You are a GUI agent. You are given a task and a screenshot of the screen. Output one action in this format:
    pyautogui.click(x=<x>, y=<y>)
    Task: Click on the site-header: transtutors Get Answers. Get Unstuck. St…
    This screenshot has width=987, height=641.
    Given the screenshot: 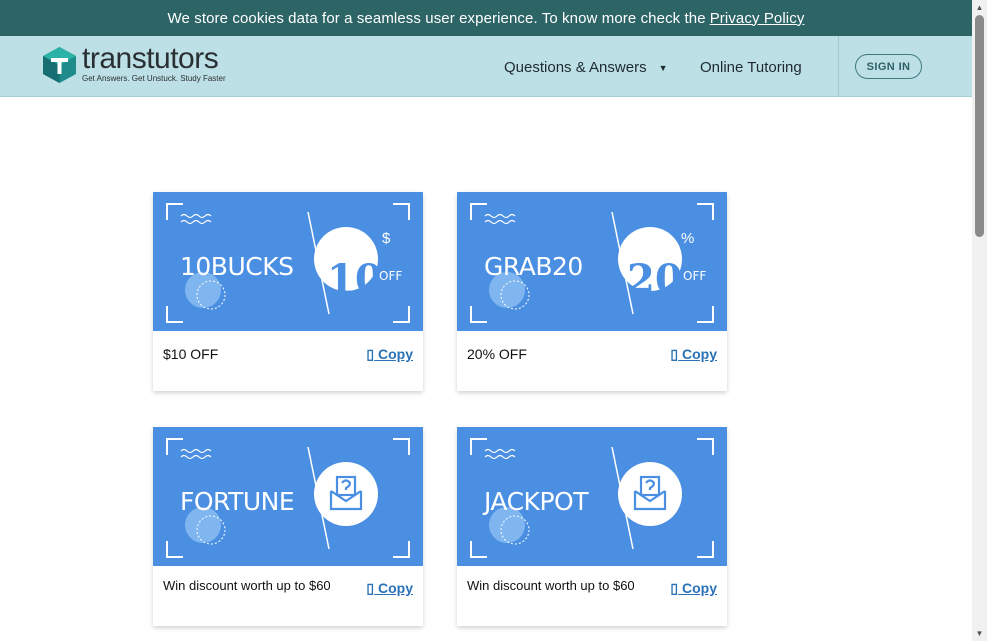 What is the action you would take?
    pyautogui.click(x=486, y=66)
    